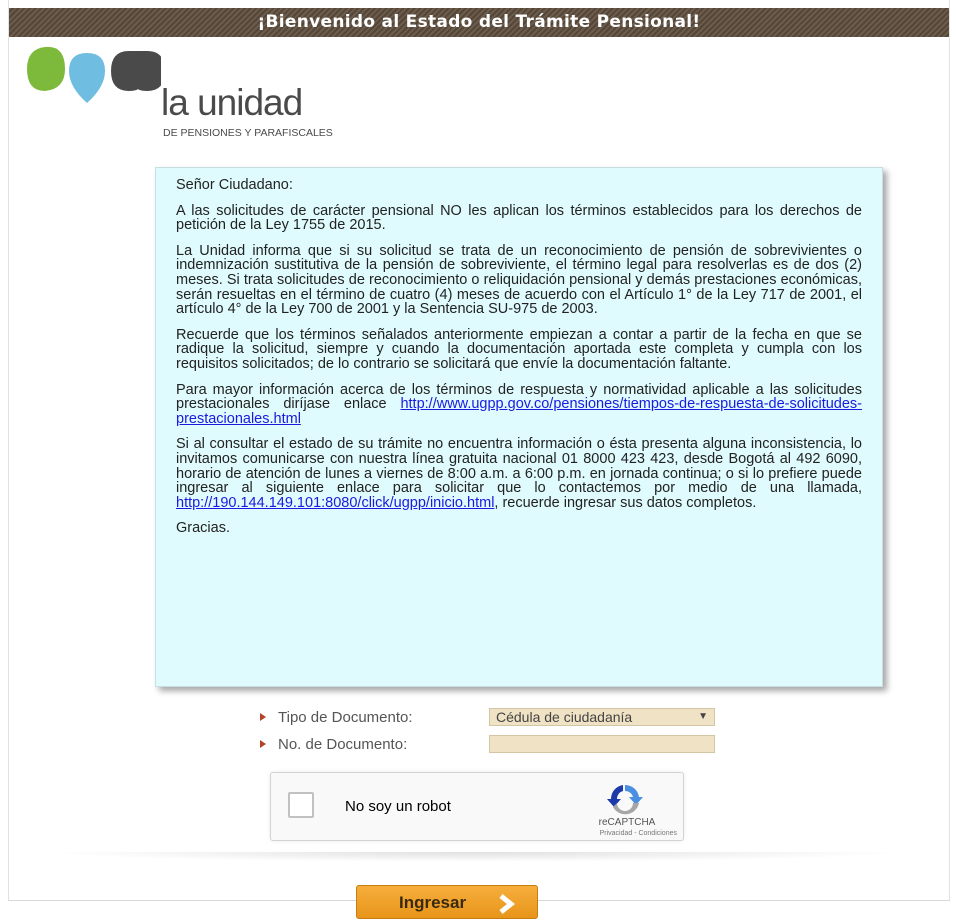 This screenshot has height=920, width=956. Describe the element at coordinates (398, 806) in the screenshot. I see `captcha-label: No soy un robot` at that location.